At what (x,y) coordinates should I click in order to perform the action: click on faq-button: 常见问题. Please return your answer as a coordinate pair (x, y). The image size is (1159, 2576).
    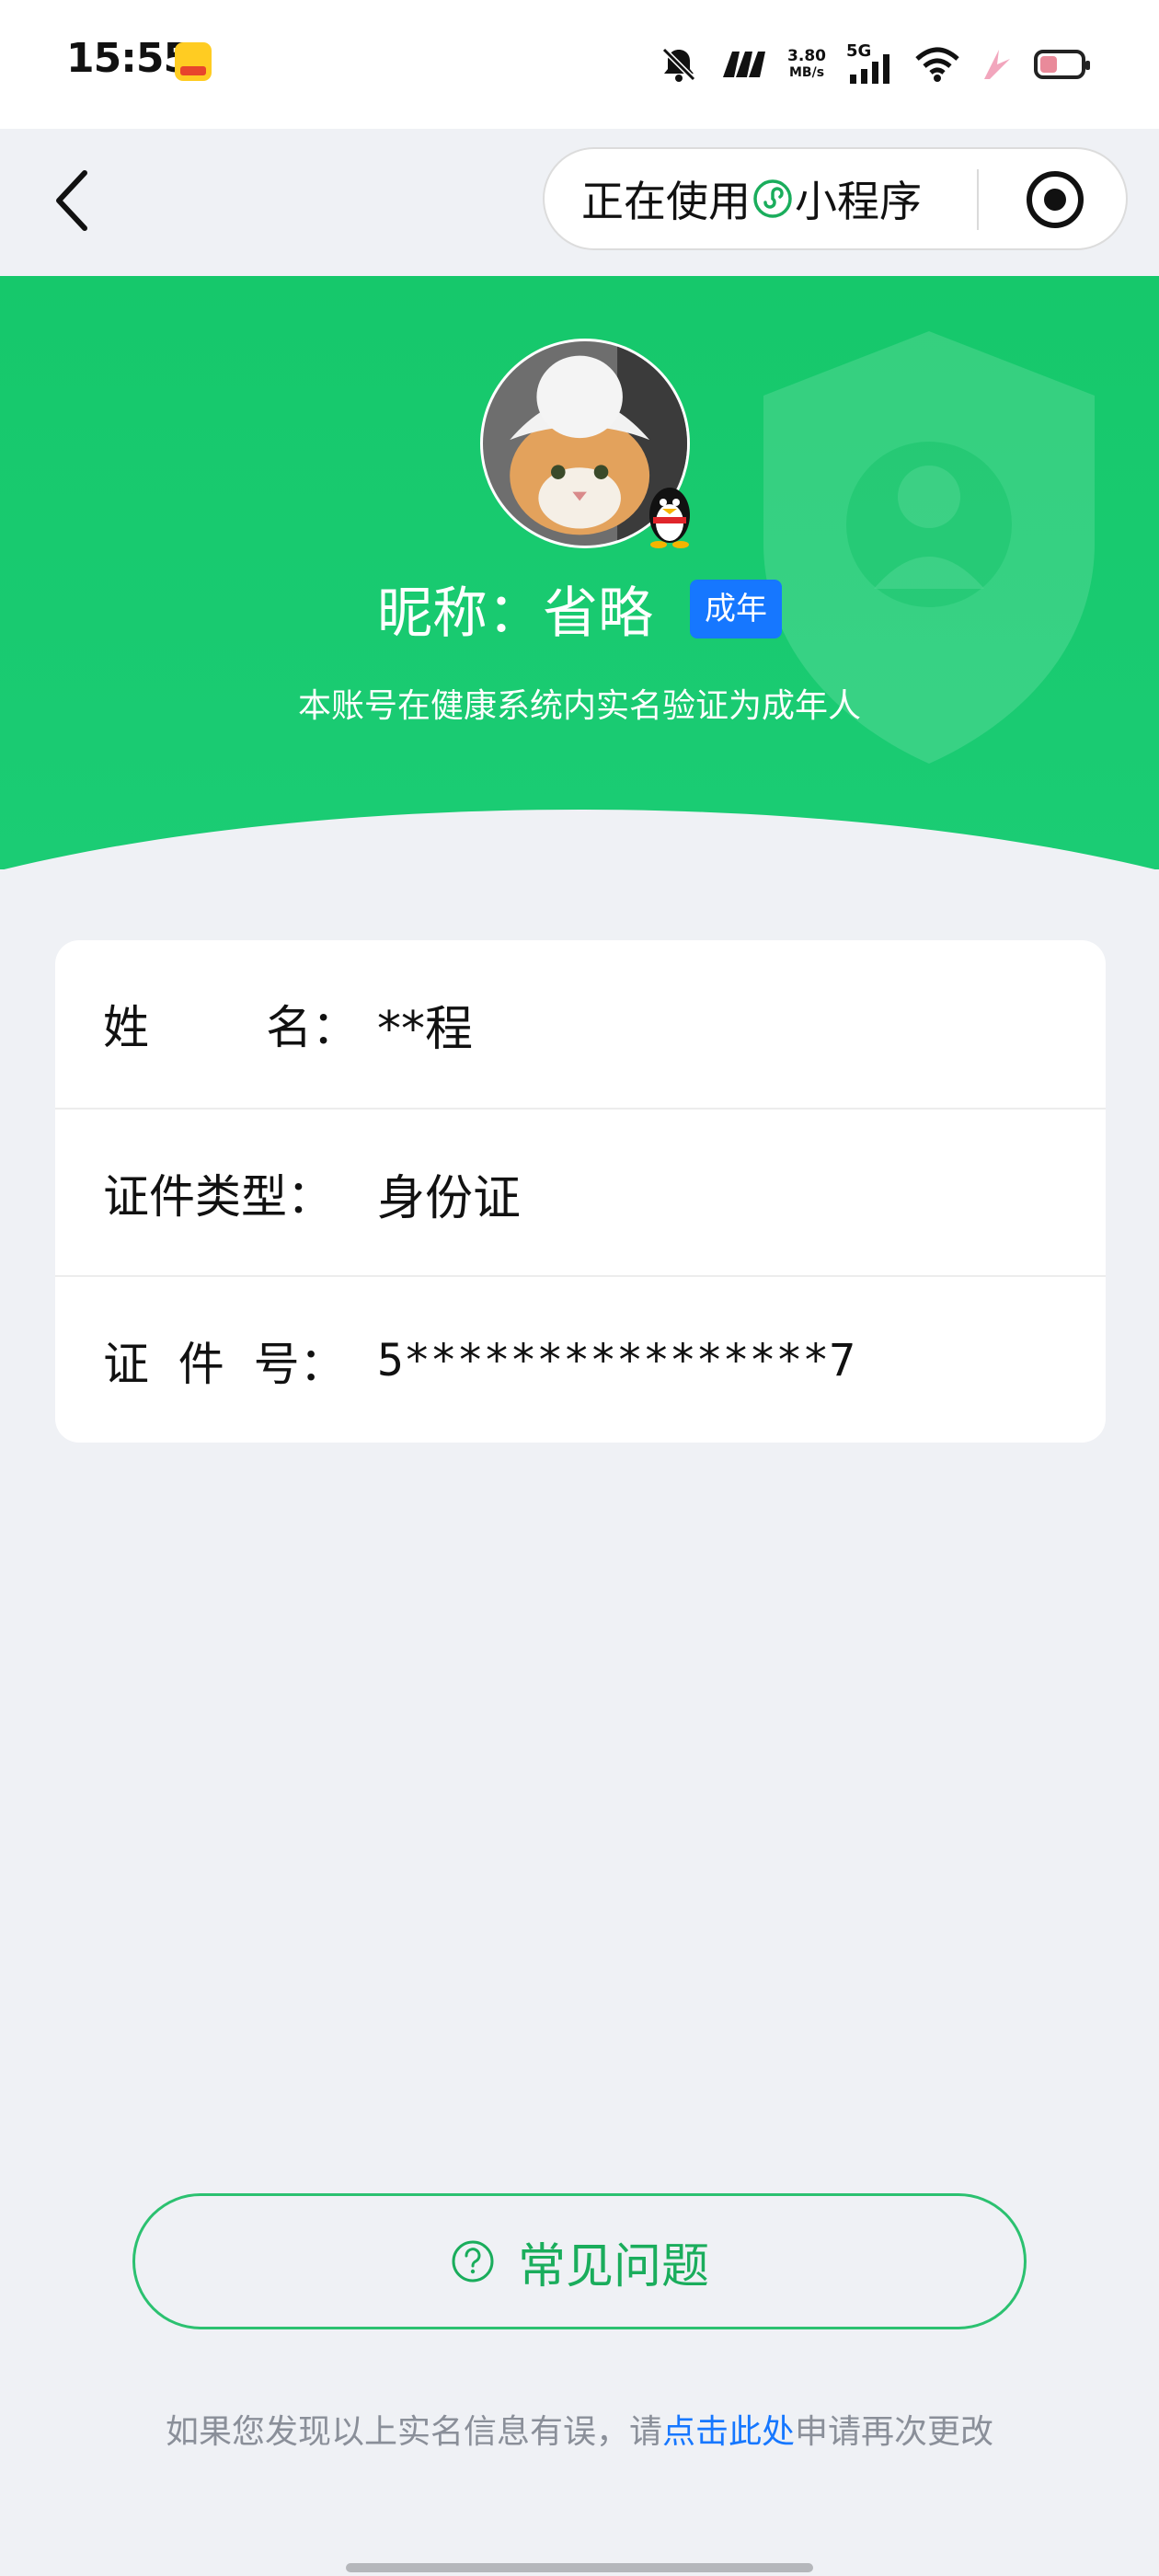
    Looking at the image, I should click on (579, 2261).